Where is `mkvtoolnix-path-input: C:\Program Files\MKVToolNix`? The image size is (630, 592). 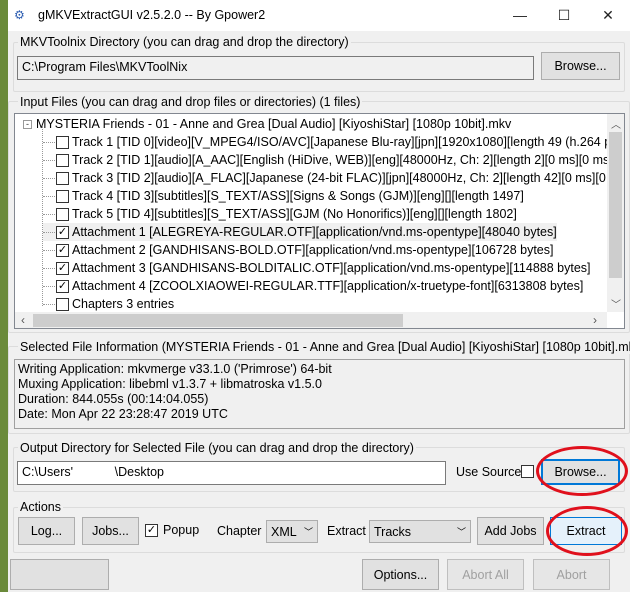
mkvtoolnix-path-input: C:\Program Files\MKVToolNix is located at coordinates (275, 68).